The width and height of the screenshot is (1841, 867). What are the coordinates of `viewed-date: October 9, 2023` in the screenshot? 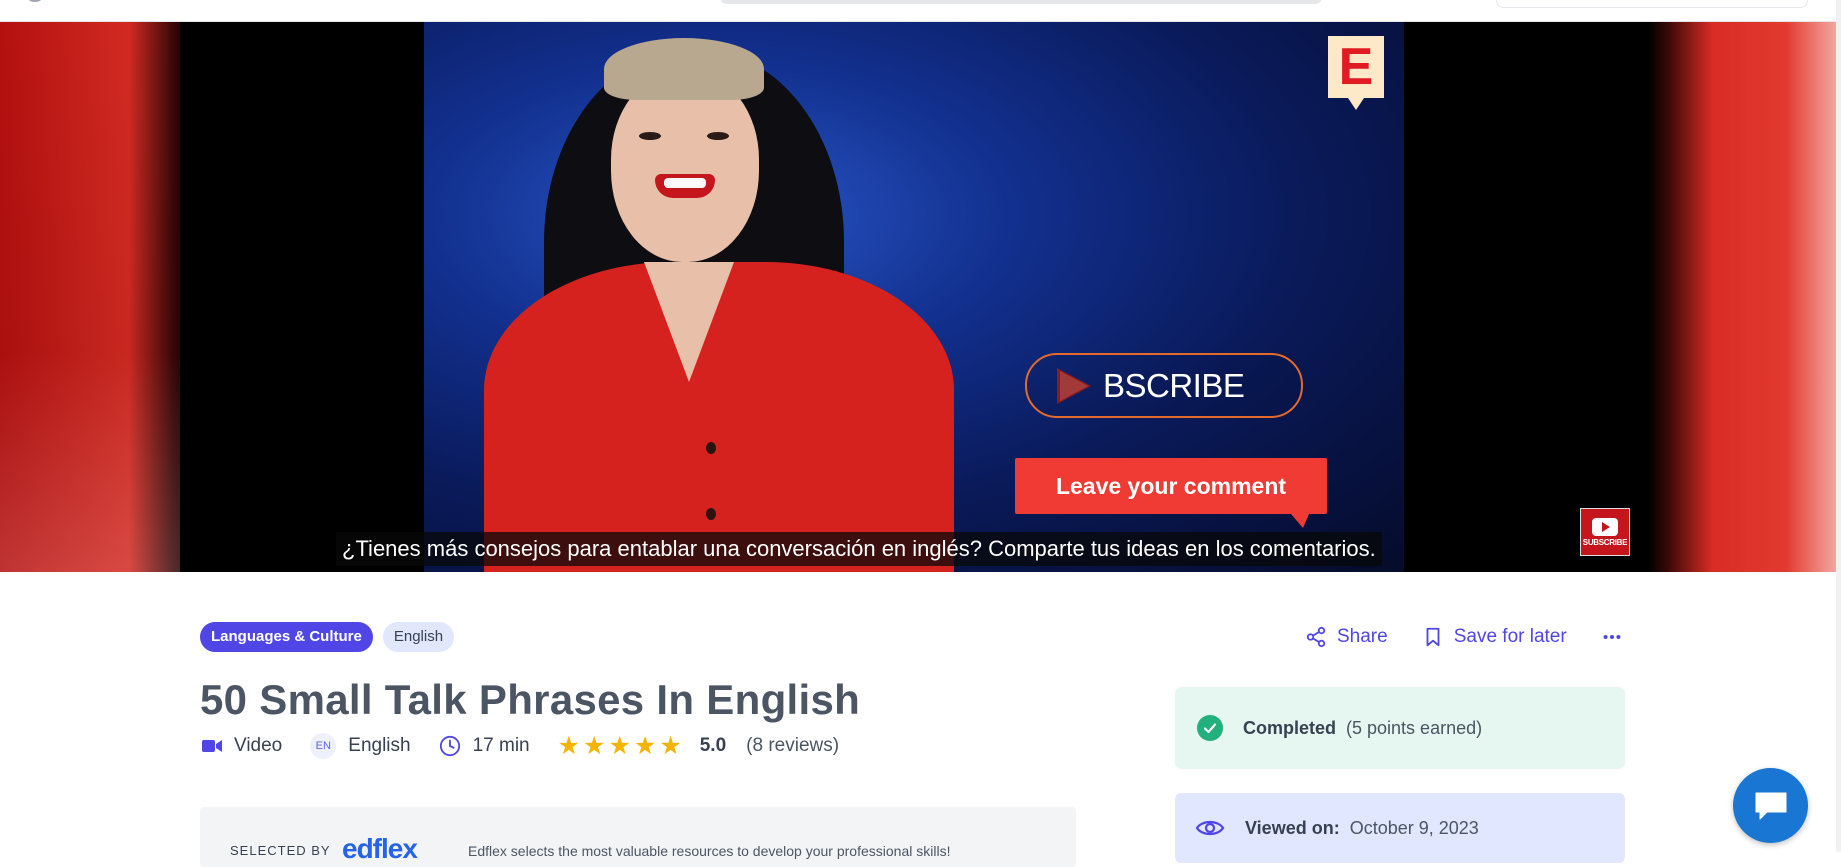 It's located at (1414, 827).